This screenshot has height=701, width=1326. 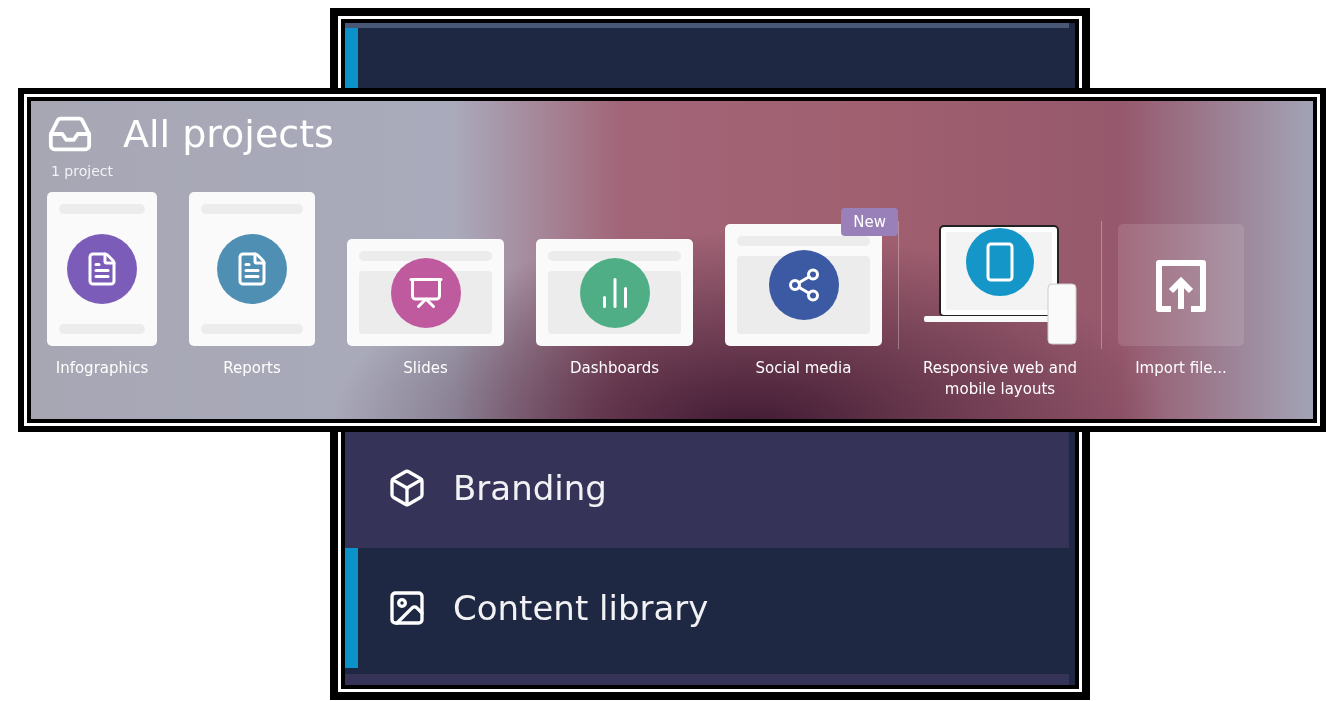 I want to click on cube-icon, so click(x=407, y=488).